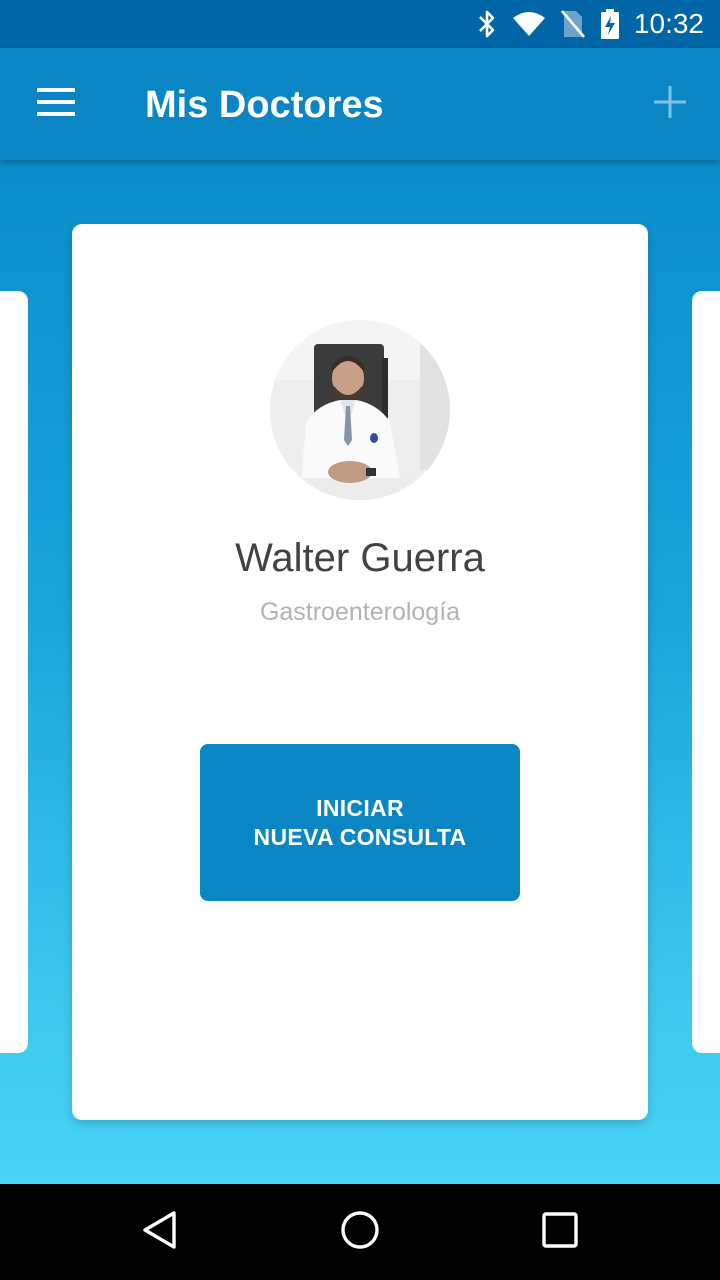 The image size is (720, 1280). I want to click on recents-icon, so click(560, 1232).